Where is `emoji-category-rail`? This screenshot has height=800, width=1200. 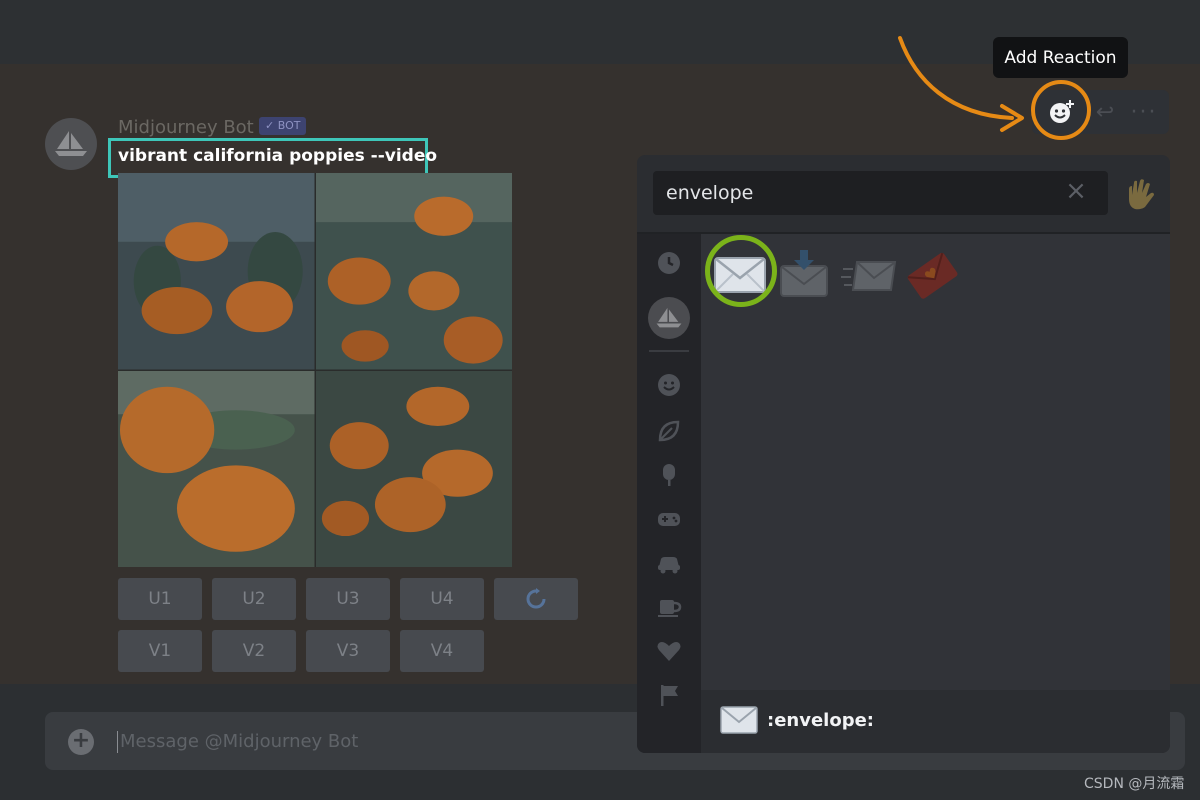 emoji-category-rail is located at coordinates (669, 493).